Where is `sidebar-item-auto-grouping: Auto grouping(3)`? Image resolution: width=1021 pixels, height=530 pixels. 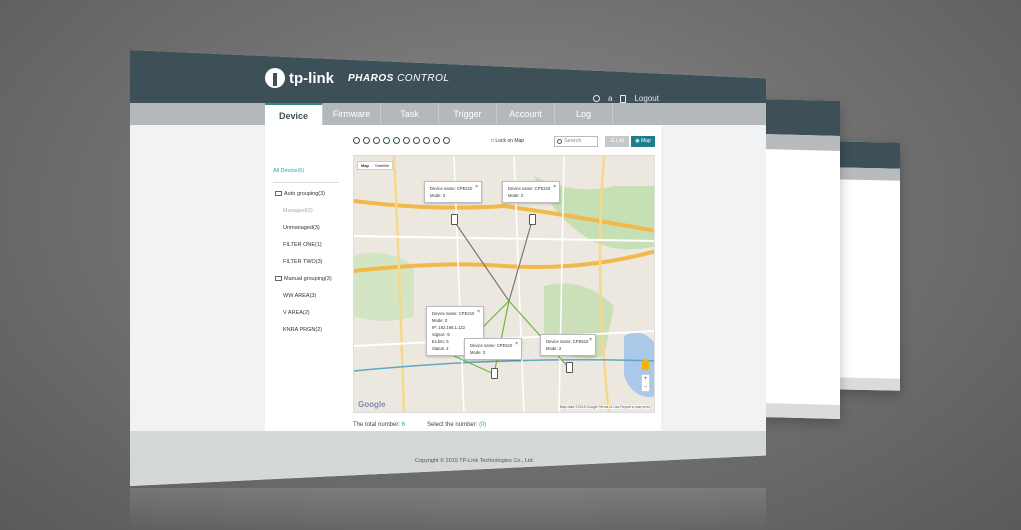 sidebar-item-auto-grouping: Auto grouping(3) is located at coordinates (308, 194).